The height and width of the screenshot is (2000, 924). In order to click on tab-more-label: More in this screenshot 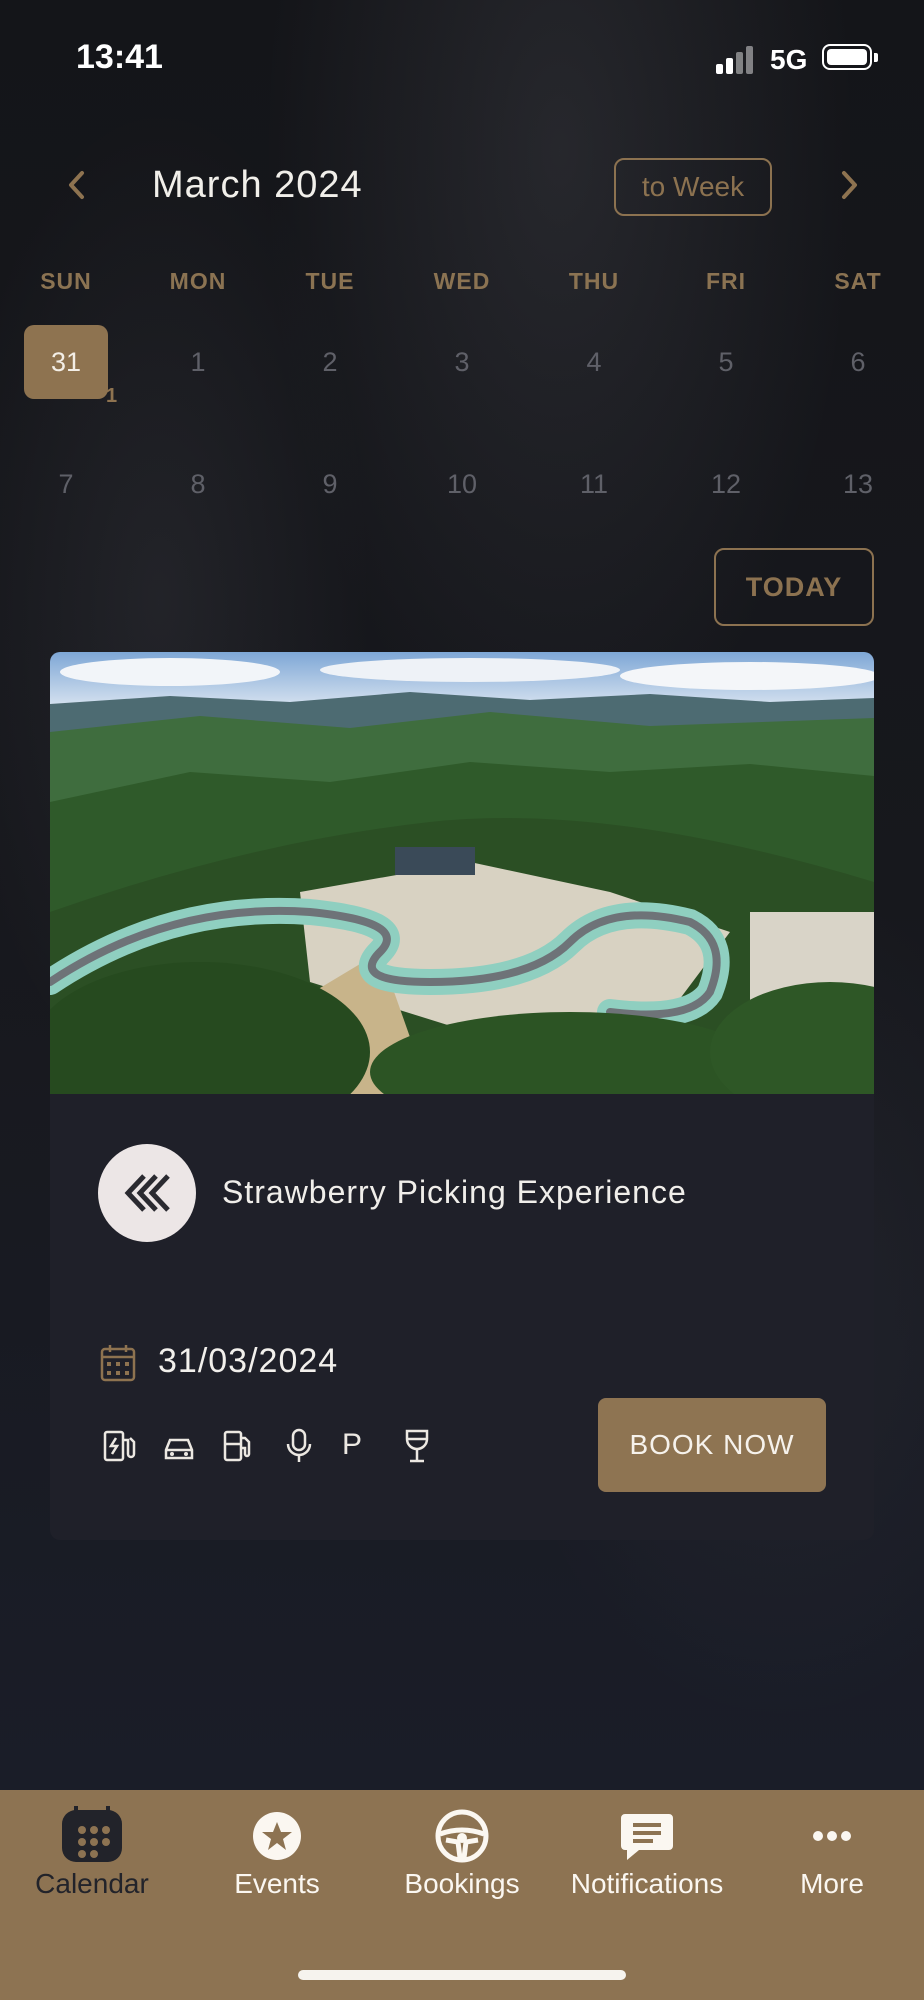, I will do `click(832, 1883)`.